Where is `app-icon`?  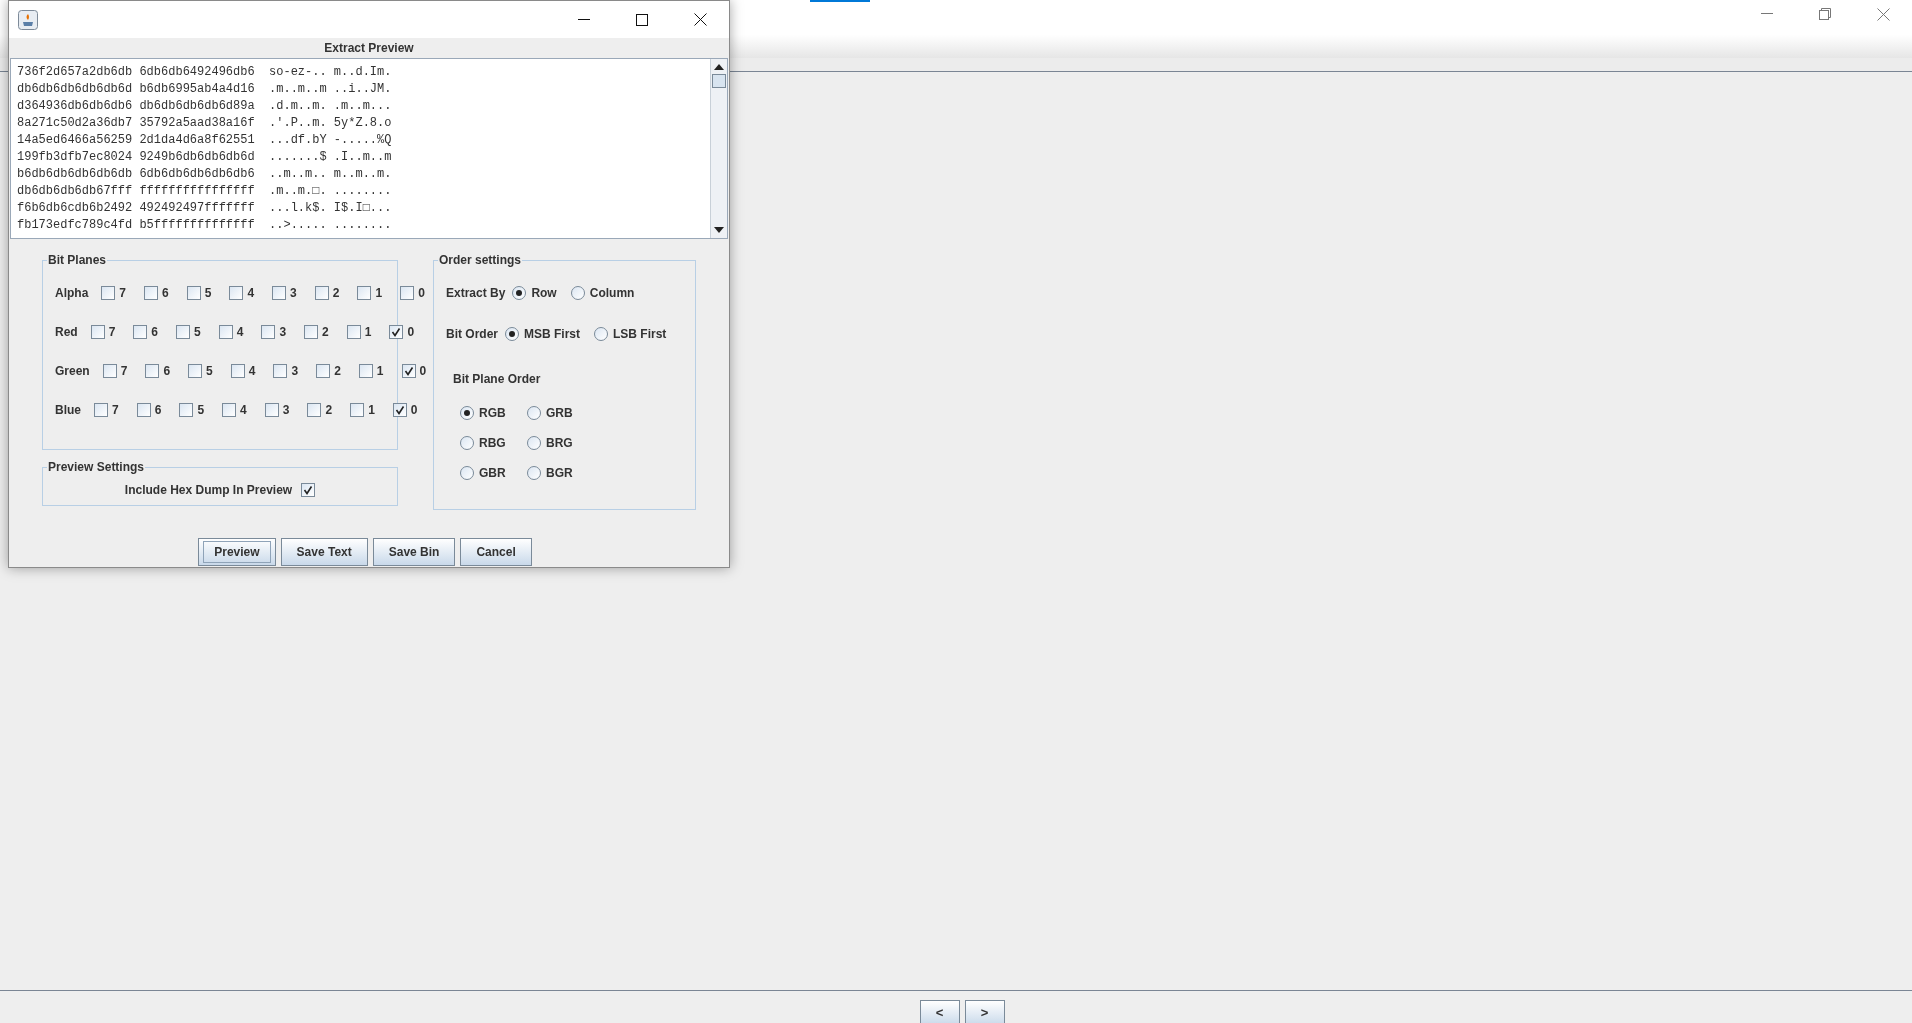 app-icon is located at coordinates (28, 19).